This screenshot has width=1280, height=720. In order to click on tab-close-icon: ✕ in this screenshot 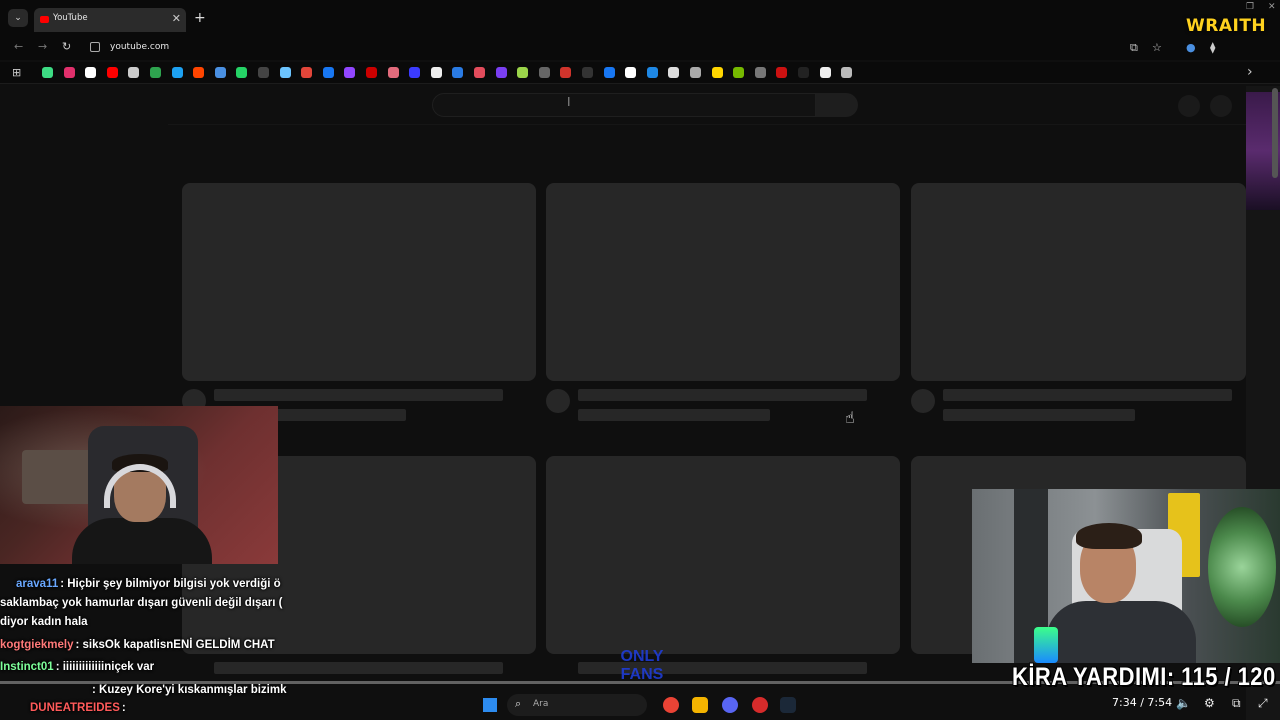, I will do `click(176, 18)`.